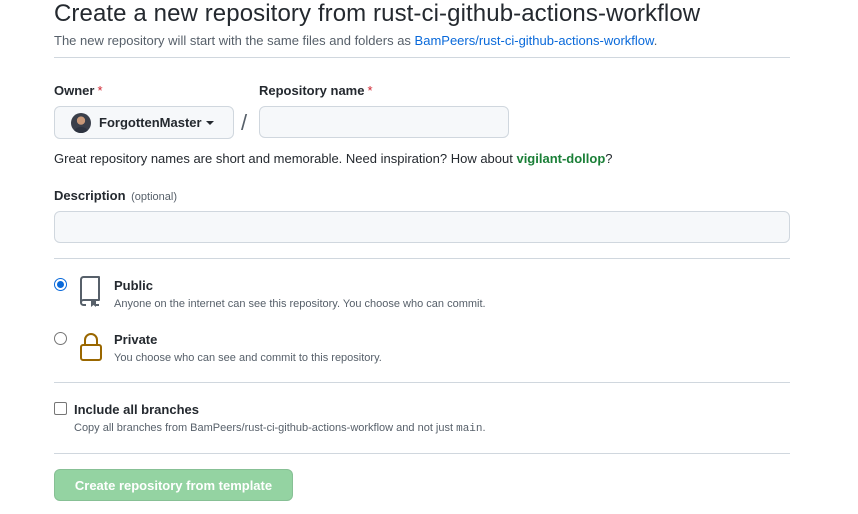  Describe the element at coordinates (136, 339) in the screenshot. I see `private-title: Private` at that location.